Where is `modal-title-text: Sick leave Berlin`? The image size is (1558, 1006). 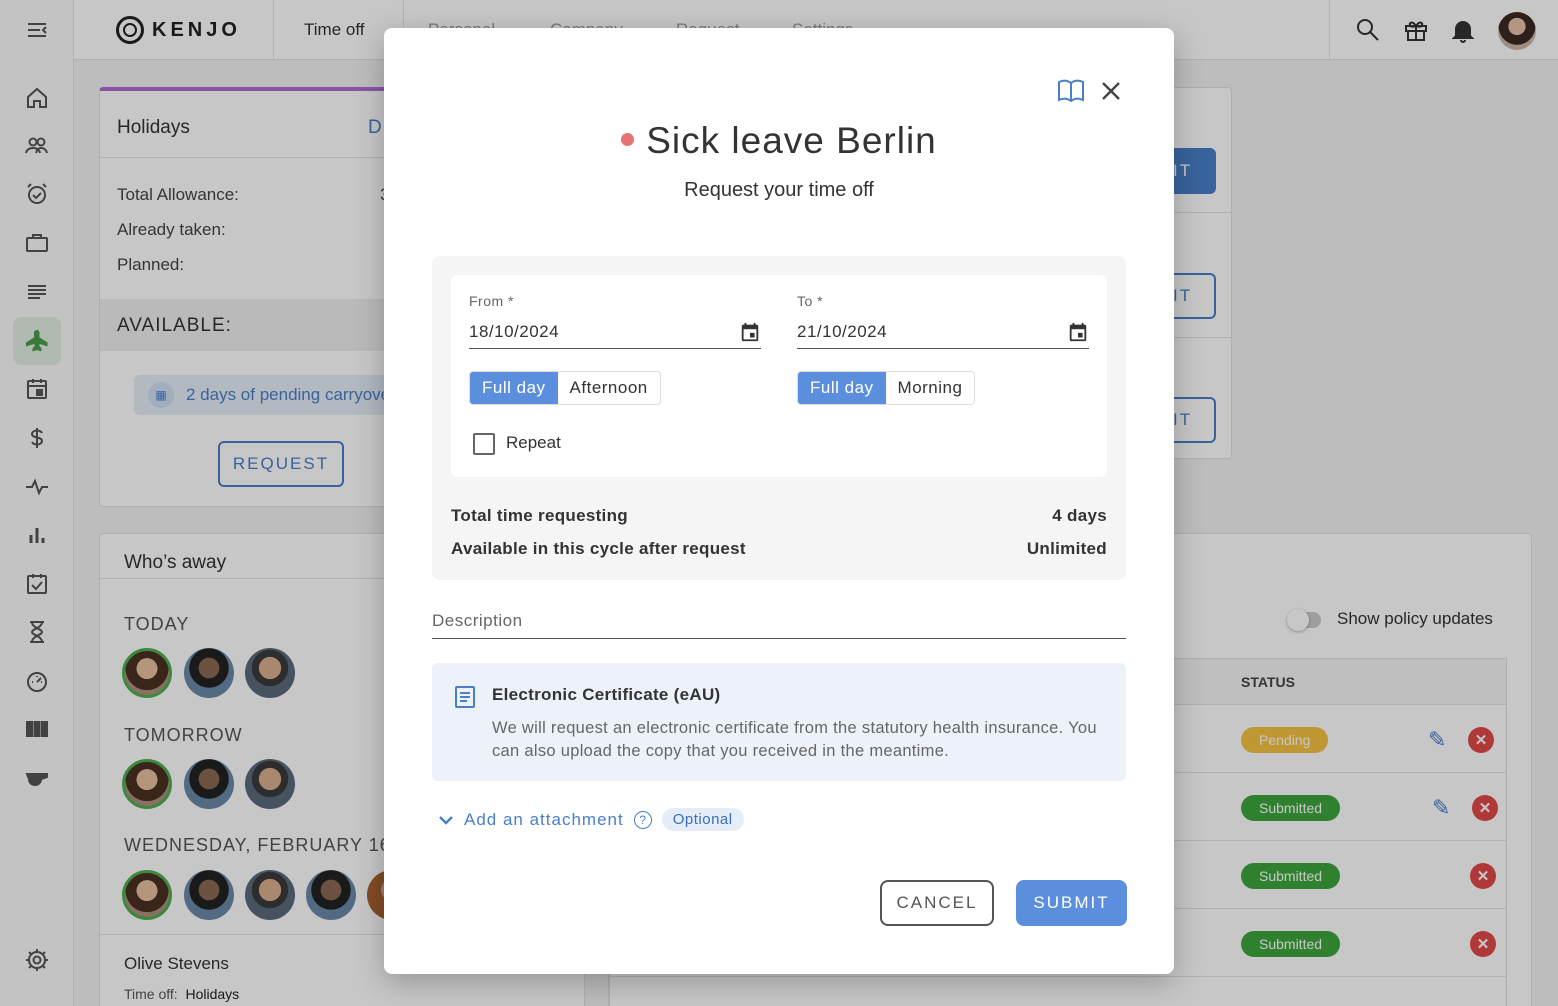 modal-title-text: Sick leave Berlin is located at coordinates (791, 140).